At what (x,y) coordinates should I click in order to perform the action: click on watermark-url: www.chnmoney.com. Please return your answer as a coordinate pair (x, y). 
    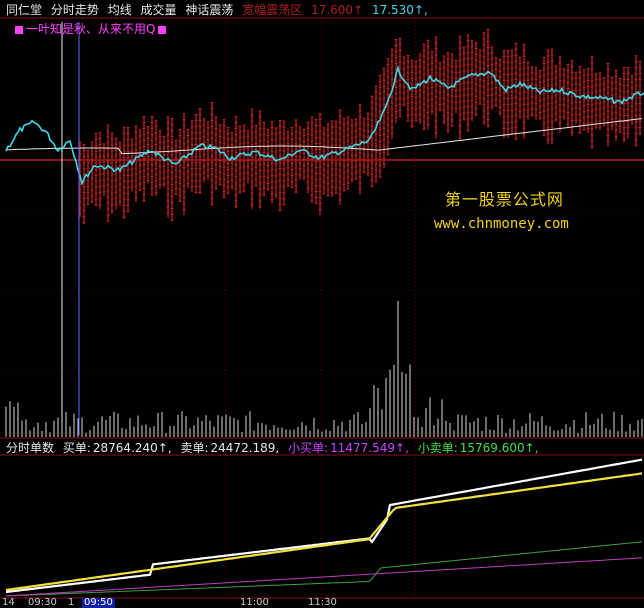
    Looking at the image, I should click on (501, 224).